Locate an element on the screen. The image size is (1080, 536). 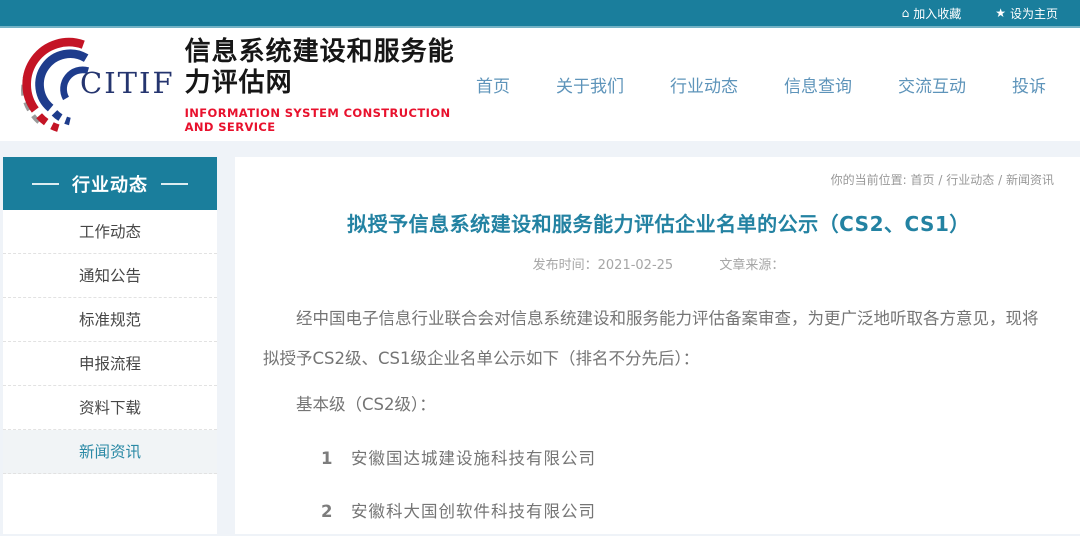
sidebar-filler is located at coordinates (110, 504).